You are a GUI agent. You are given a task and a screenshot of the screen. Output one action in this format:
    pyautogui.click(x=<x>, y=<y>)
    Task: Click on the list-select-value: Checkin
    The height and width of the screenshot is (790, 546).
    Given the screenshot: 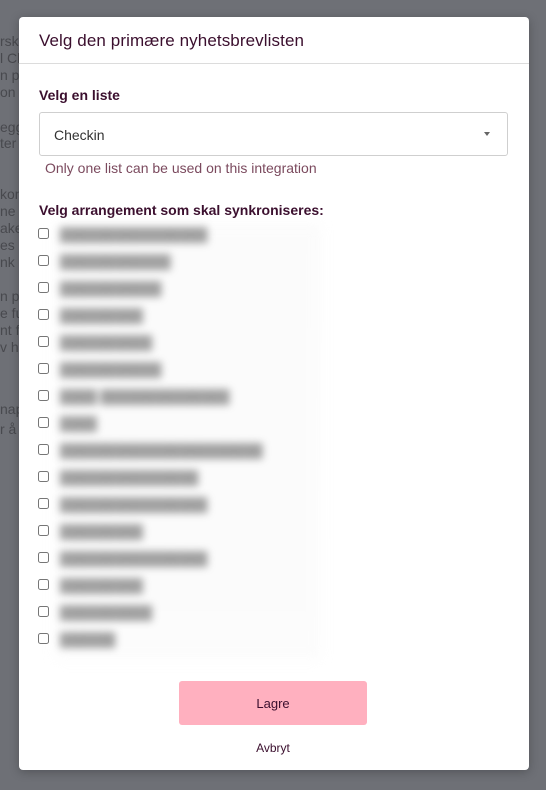 What is the action you would take?
    pyautogui.click(x=79, y=135)
    